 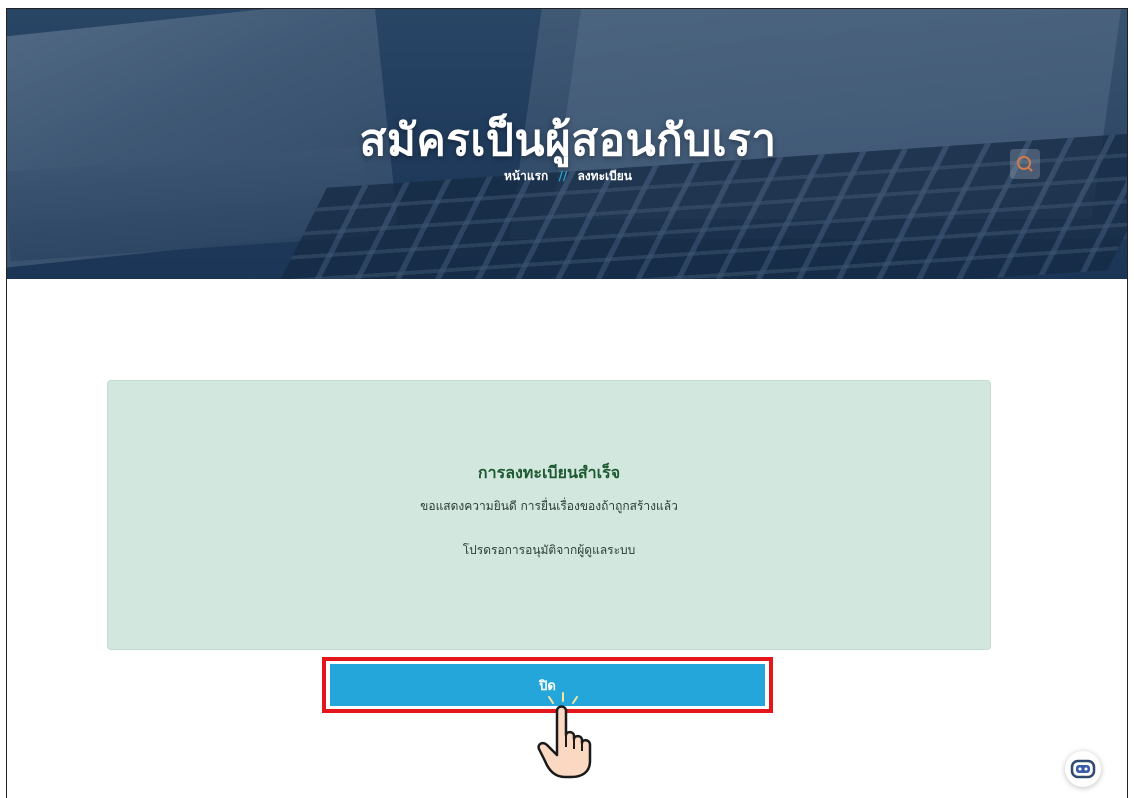 I want to click on breadcrumb-home-link: หน้าแรก, so click(x=526, y=176).